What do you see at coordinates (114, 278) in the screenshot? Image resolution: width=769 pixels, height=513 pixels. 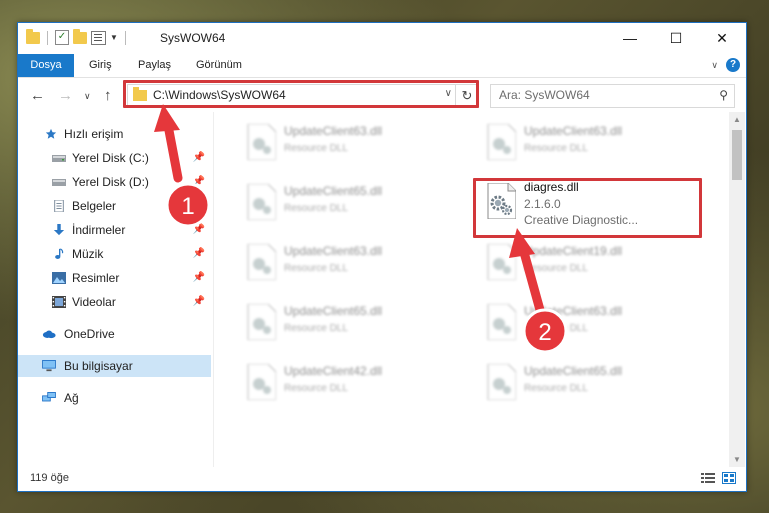 I see `sidebar-item-pictures: Resimler 📌` at bounding box center [114, 278].